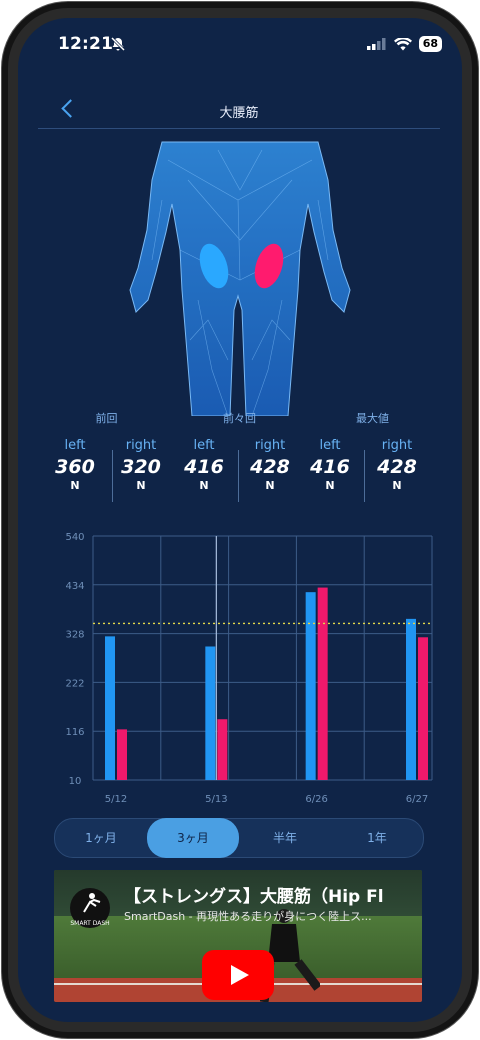 This screenshot has height=1040, width=480. What do you see at coordinates (285, 838) in the screenshot?
I see `period-option-half-year: 半年` at bounding box center [285, 838].